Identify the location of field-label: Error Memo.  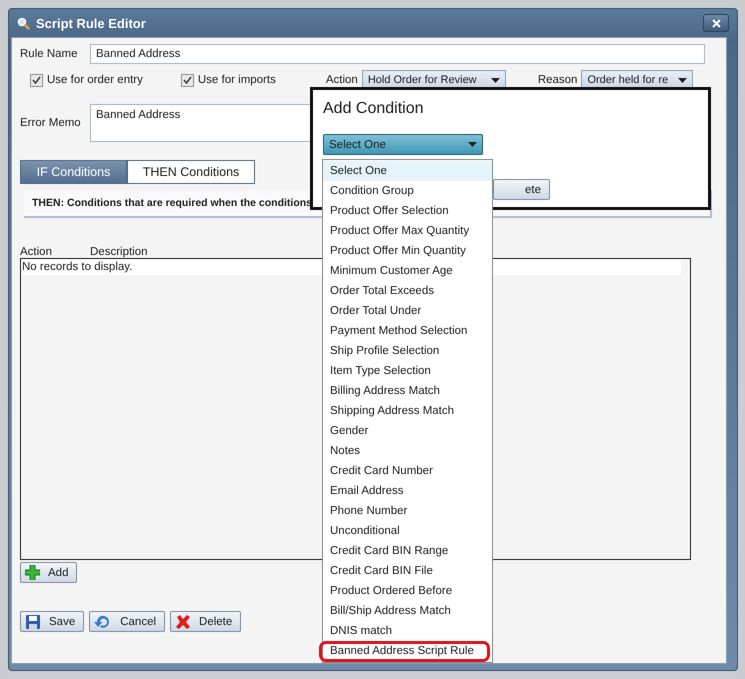
(51, 123).